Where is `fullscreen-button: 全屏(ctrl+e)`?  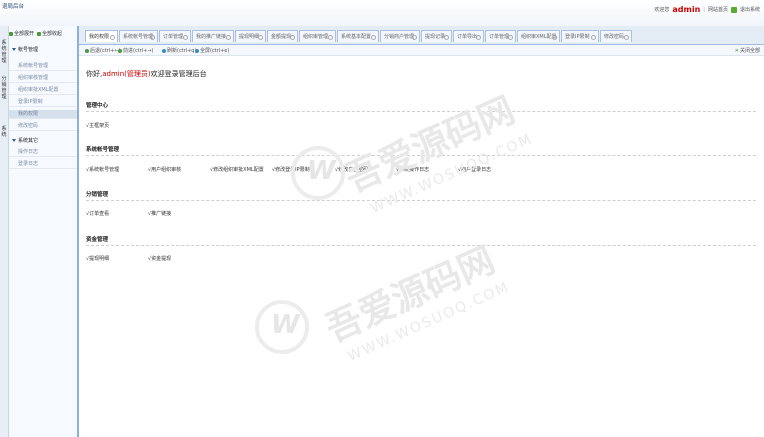
fullscreen-button: 全屏(ctrl+e) is located at coordinates (212, 50).